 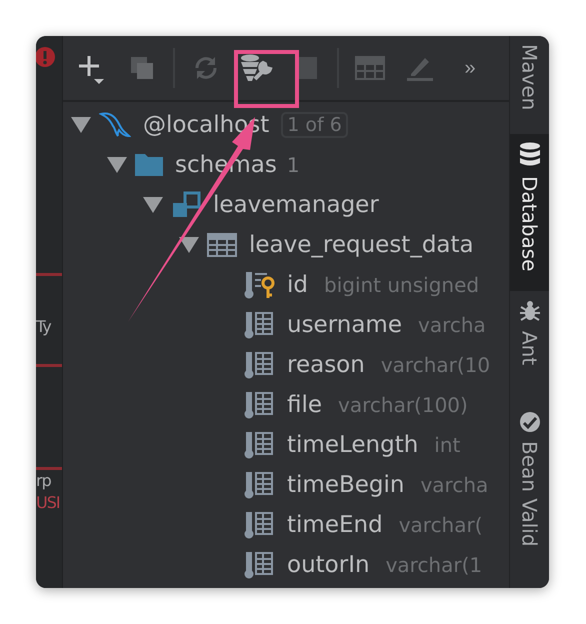 What do you see at coordinates (142, 68) in the screenshot?
I see `copy-icon` at bounding box center [142, 68].